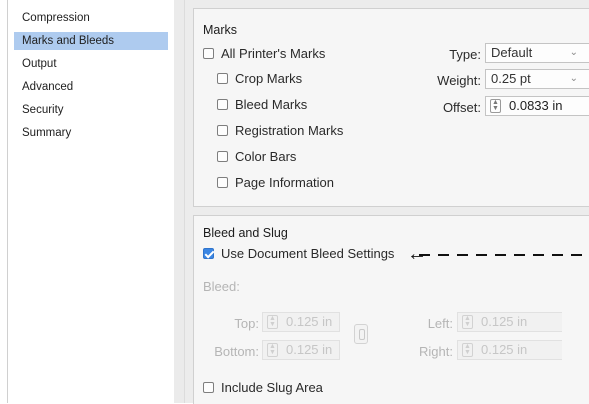 Image resolution: width=589 pixels, height=404 pixels. I want to click on registration-marks-checkbox: Registration Marks, so click(280, 130).